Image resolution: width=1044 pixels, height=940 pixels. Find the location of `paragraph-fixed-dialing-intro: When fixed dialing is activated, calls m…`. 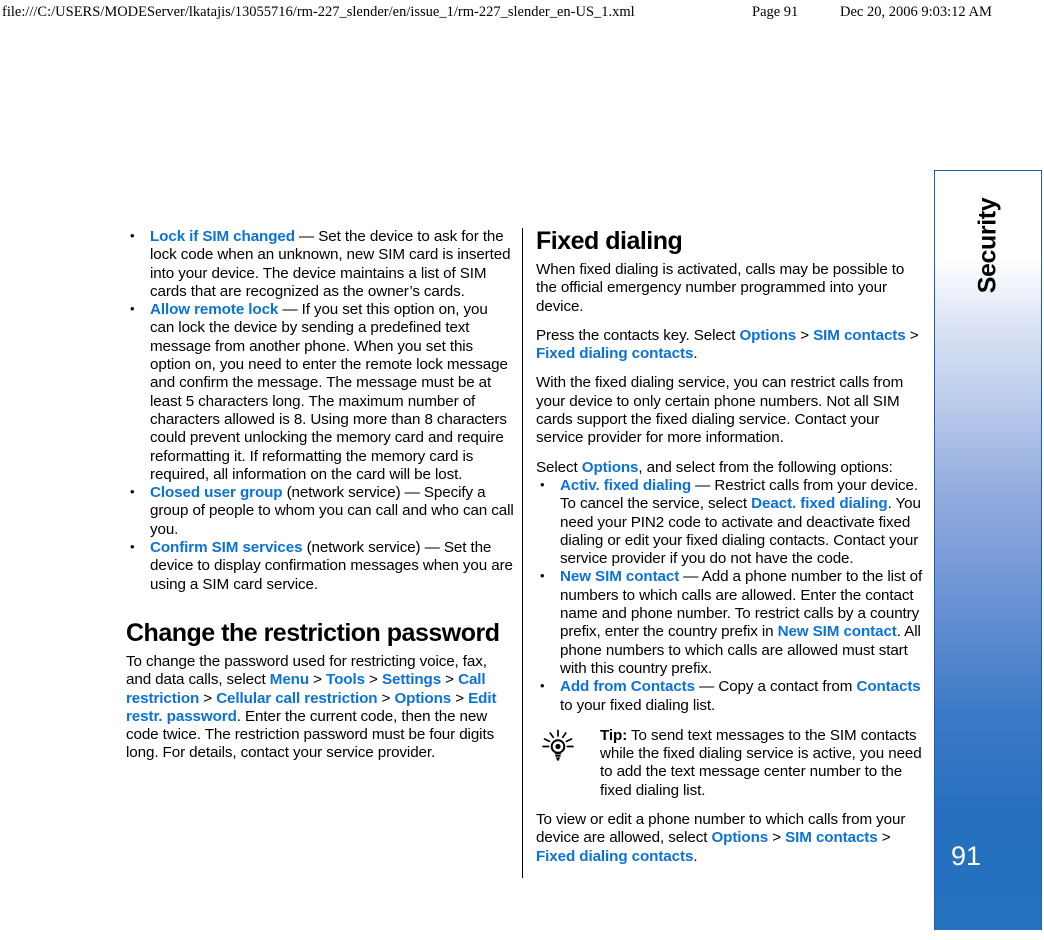

paragraph-fixed-dialing-intro: When fixed dialing is activated, calls m… is located at coordinates (720, 288).